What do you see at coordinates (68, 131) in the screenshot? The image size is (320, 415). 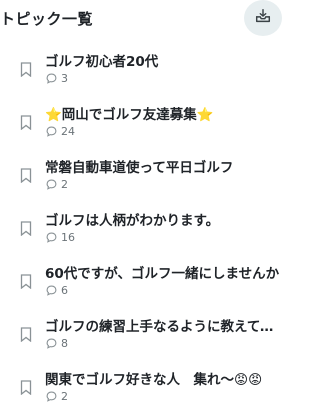 I see `comment-count: 24` at bounding box center [68, 131].